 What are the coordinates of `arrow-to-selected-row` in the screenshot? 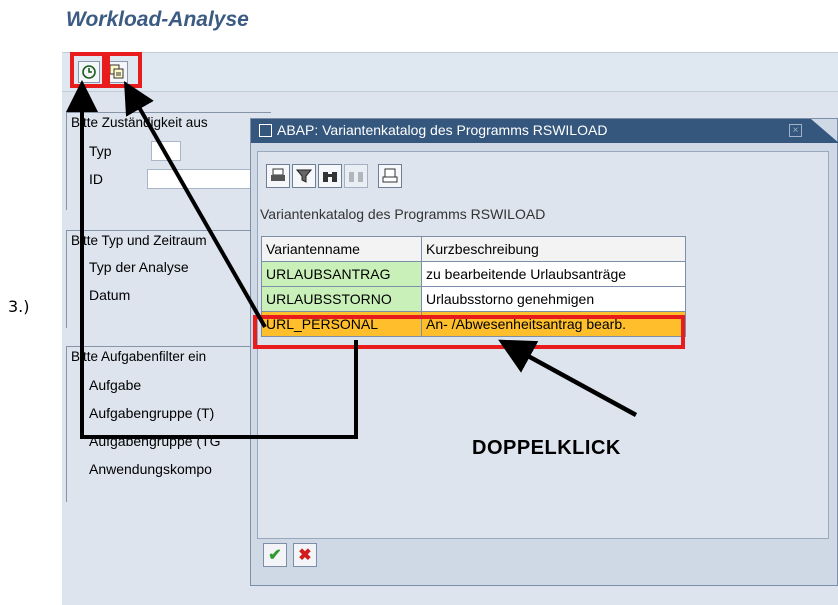 It's located at (568, 378).